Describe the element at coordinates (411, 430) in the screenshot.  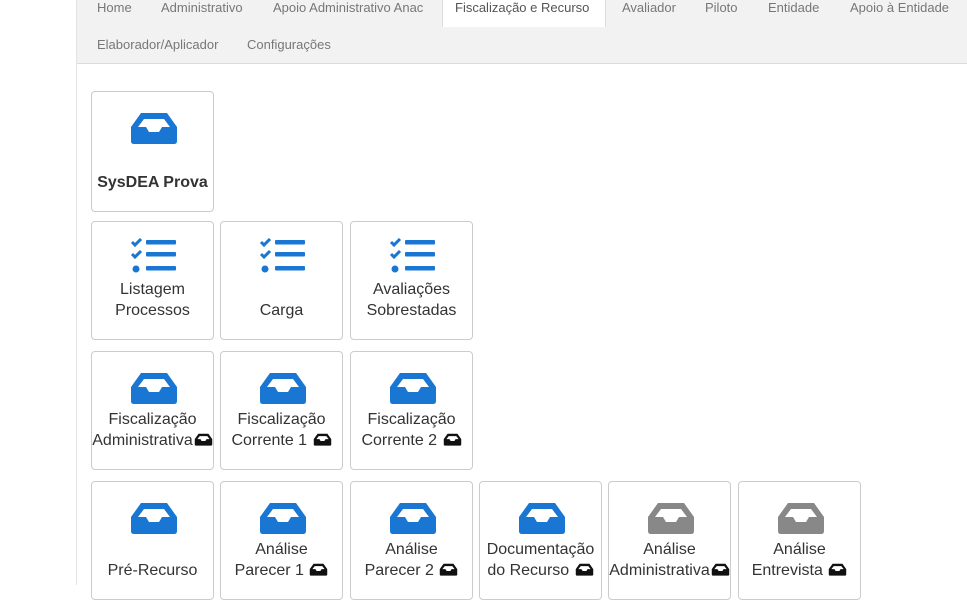
I see `tile-label: Fiscalização Corrente 2` at that location.